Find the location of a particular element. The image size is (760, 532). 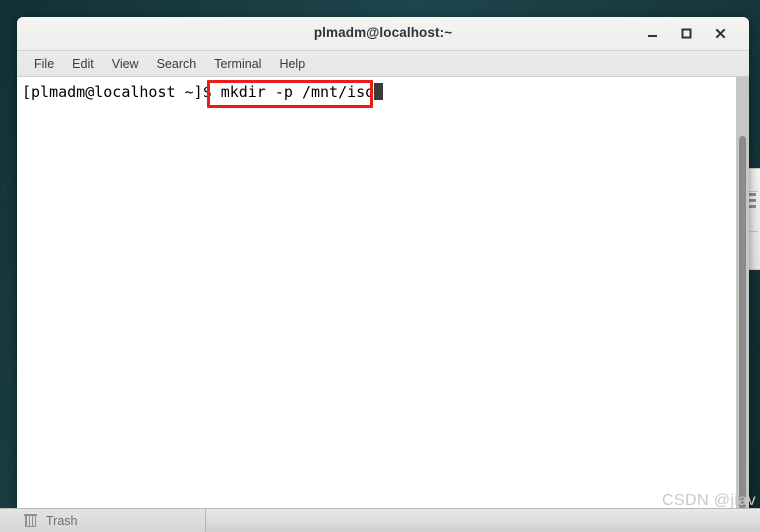

taskbar: Trash is located at coordinates (380, 520).